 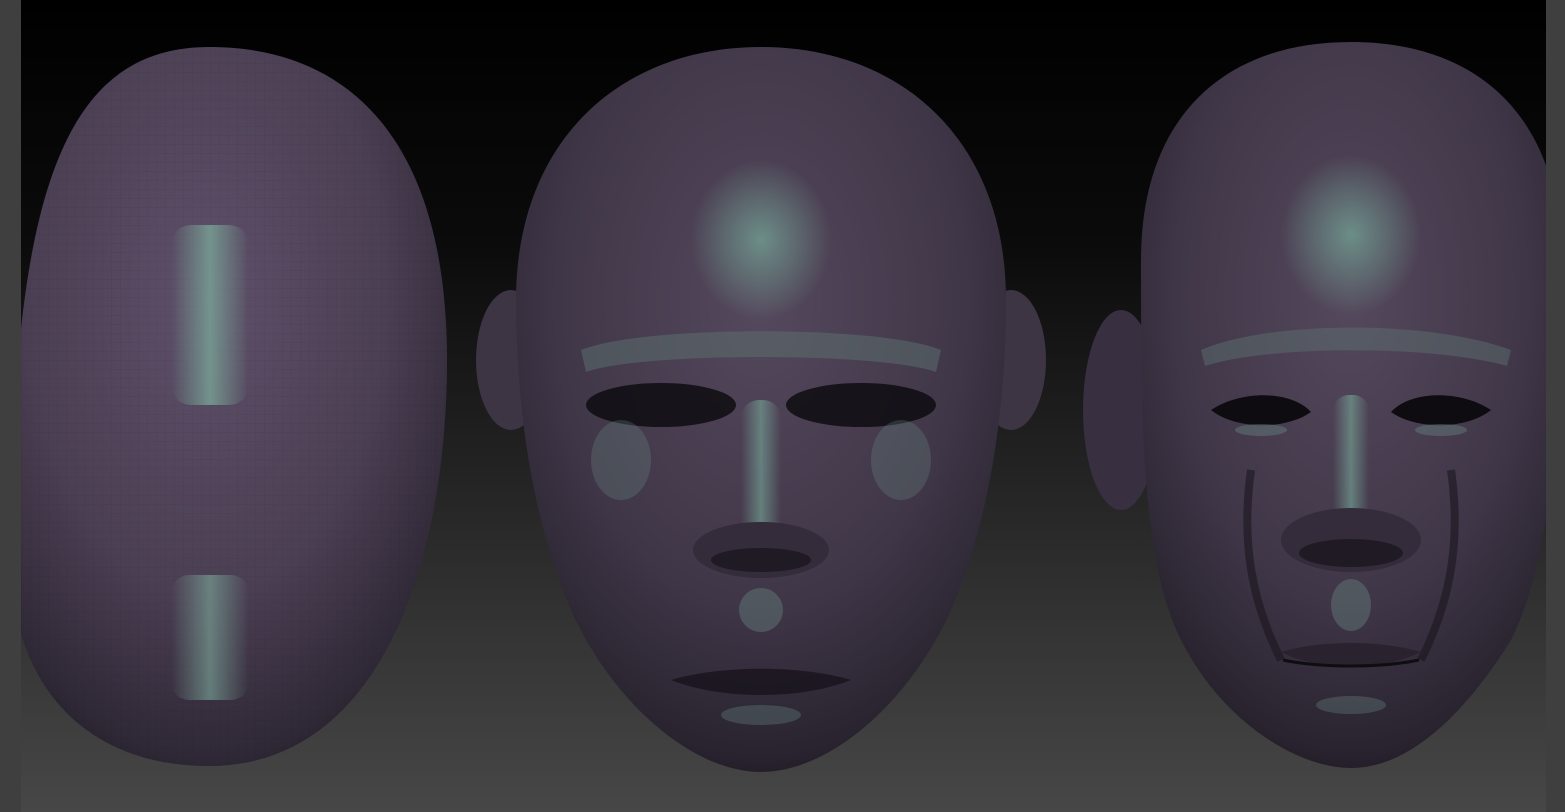 What do you see at coordinates (1261, 430) in the screenshot?
I see `detail-left-eyelid` at bounding box center [1261, 430].